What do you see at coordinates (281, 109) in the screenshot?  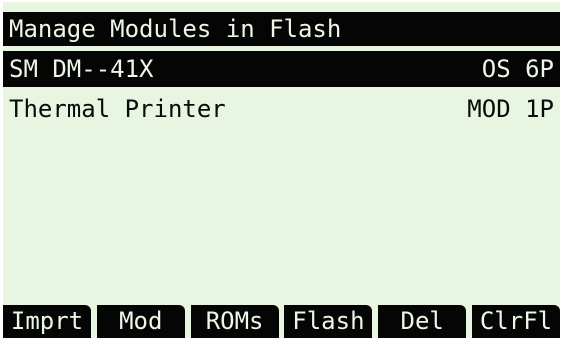 I see `module-row-thermal-printer: Thermal Printer MOD 1P` at bounding box center [281, 109].